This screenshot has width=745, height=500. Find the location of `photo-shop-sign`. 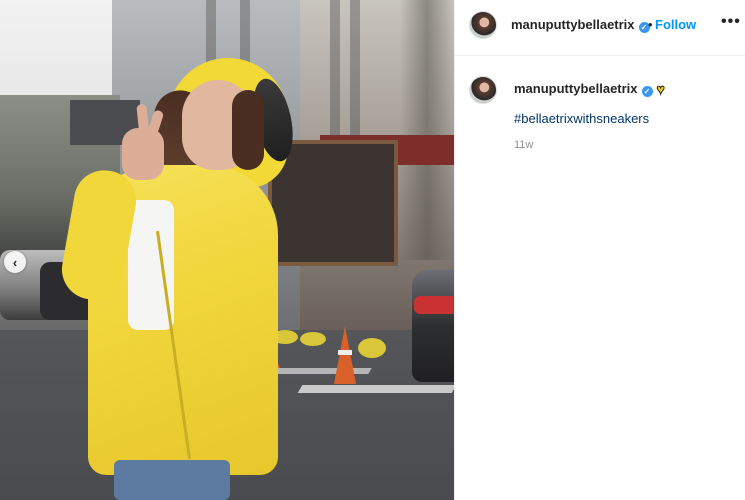

photo-shop-sign is located at coordinates (333, 203).